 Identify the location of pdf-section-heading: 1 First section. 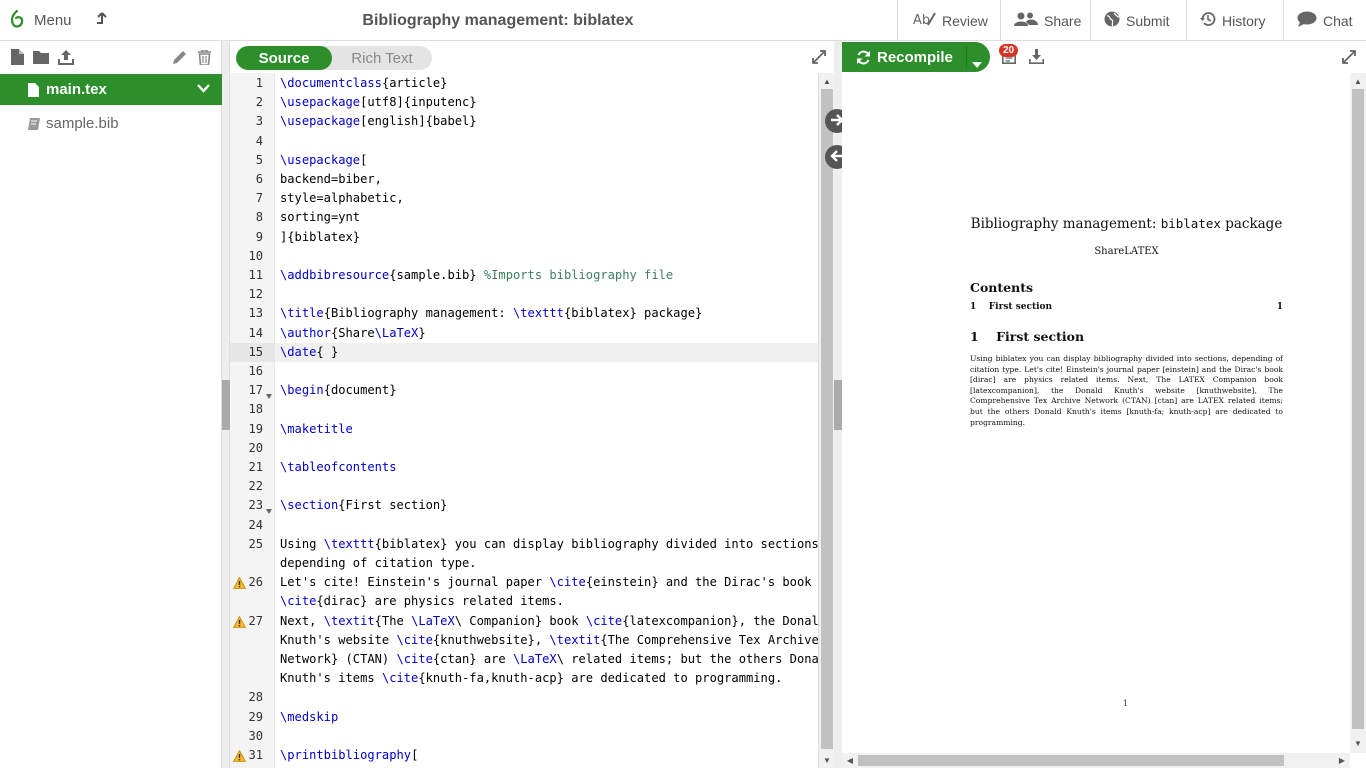
(1027, 336).